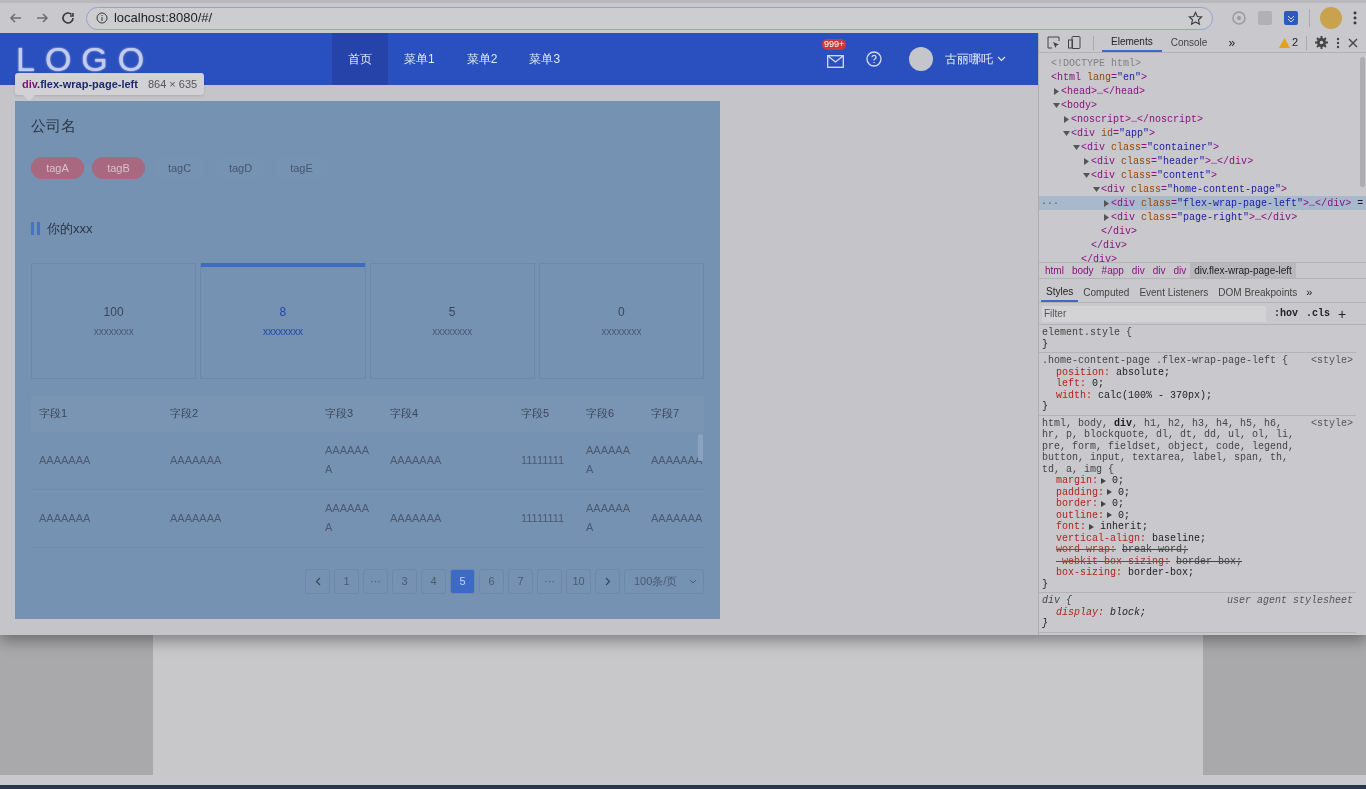  Describe the element at coordinates (1258, 292) in the screenshot. I see `styles-tab: DOM Breakpoints` at that location.